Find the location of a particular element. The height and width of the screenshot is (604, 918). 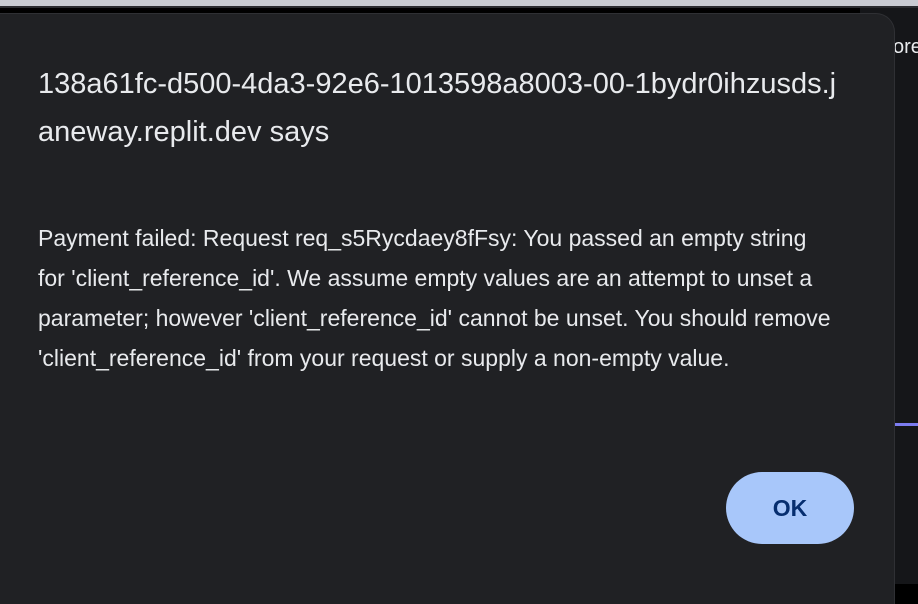

background-accent-line is located at coordinates (906, 424).